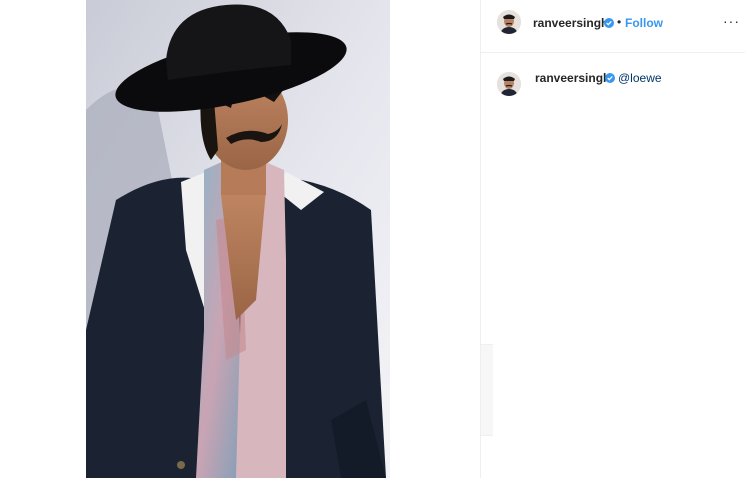 The height and width of the screenshot is (478, 745). I want to click on author-username: ranveersingh, so click(570, 23).